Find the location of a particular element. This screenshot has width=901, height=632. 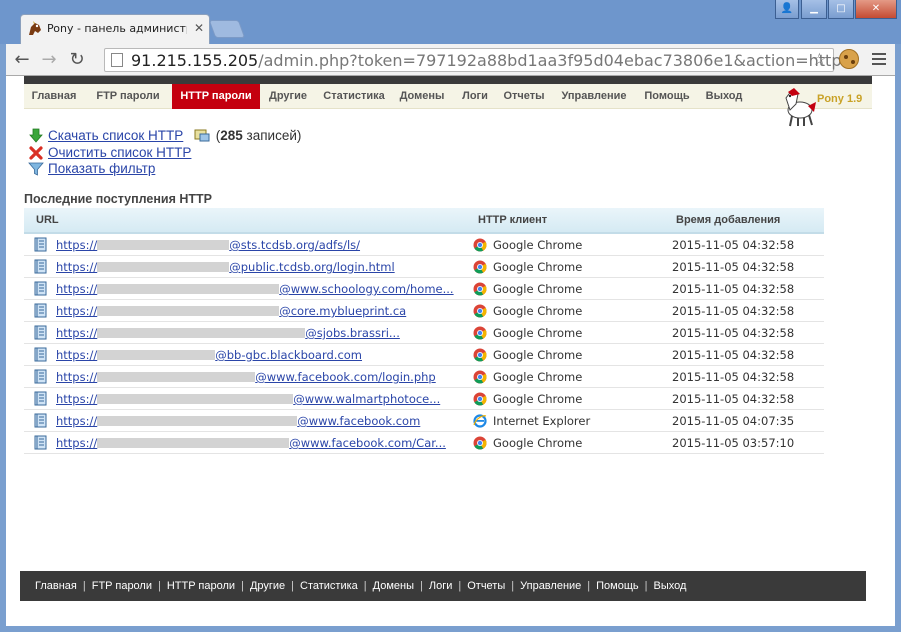

footer-link: Помощь is located at coordinates (617, 586).